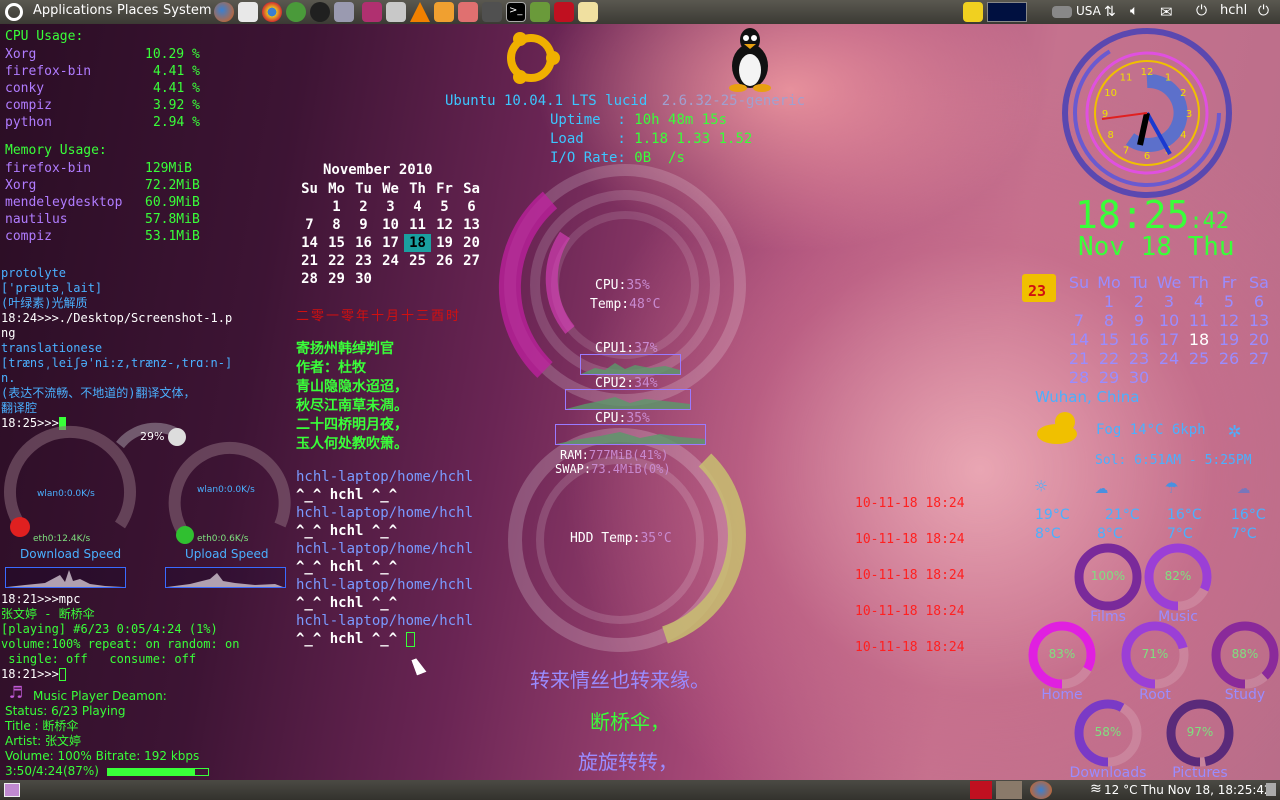 The width and height of the screenshot is (1280, 800). Describe the element at coordinates (120, 674) in the screenshot. I see `terminal-prompt: 18:21>>>` at that location.